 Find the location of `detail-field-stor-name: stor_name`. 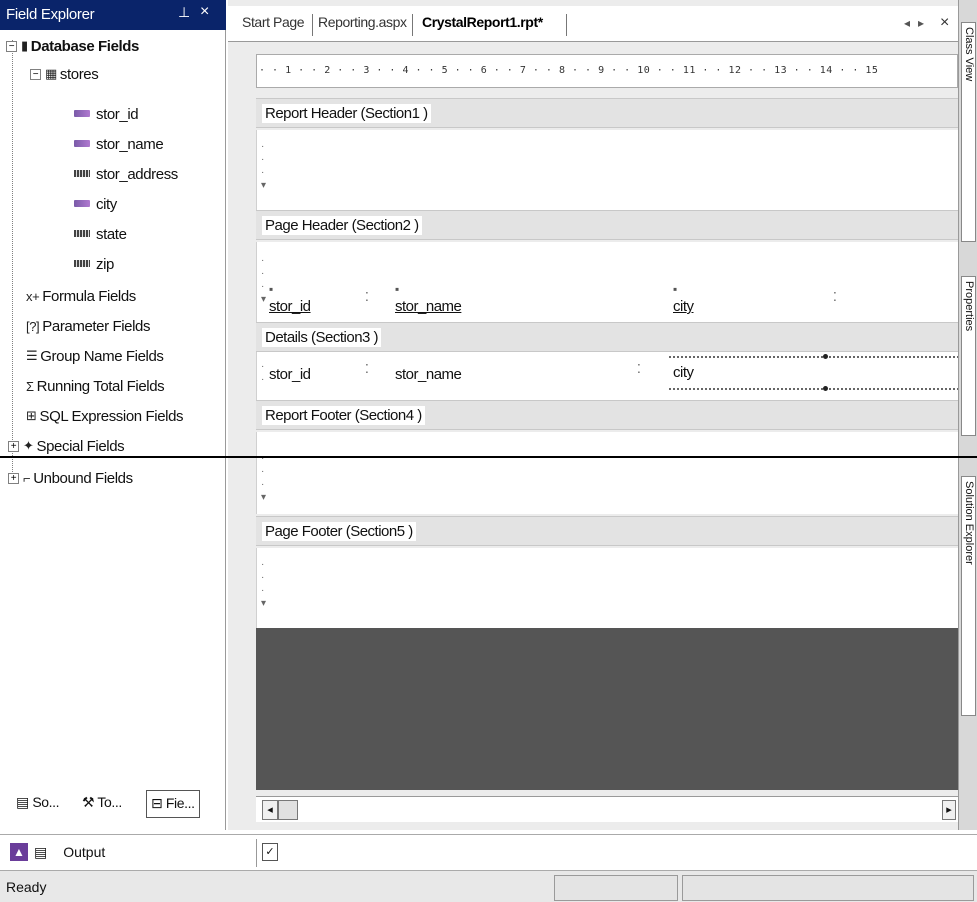

detail-field-stor-name: stor_name is located at coordinates (428, 374).